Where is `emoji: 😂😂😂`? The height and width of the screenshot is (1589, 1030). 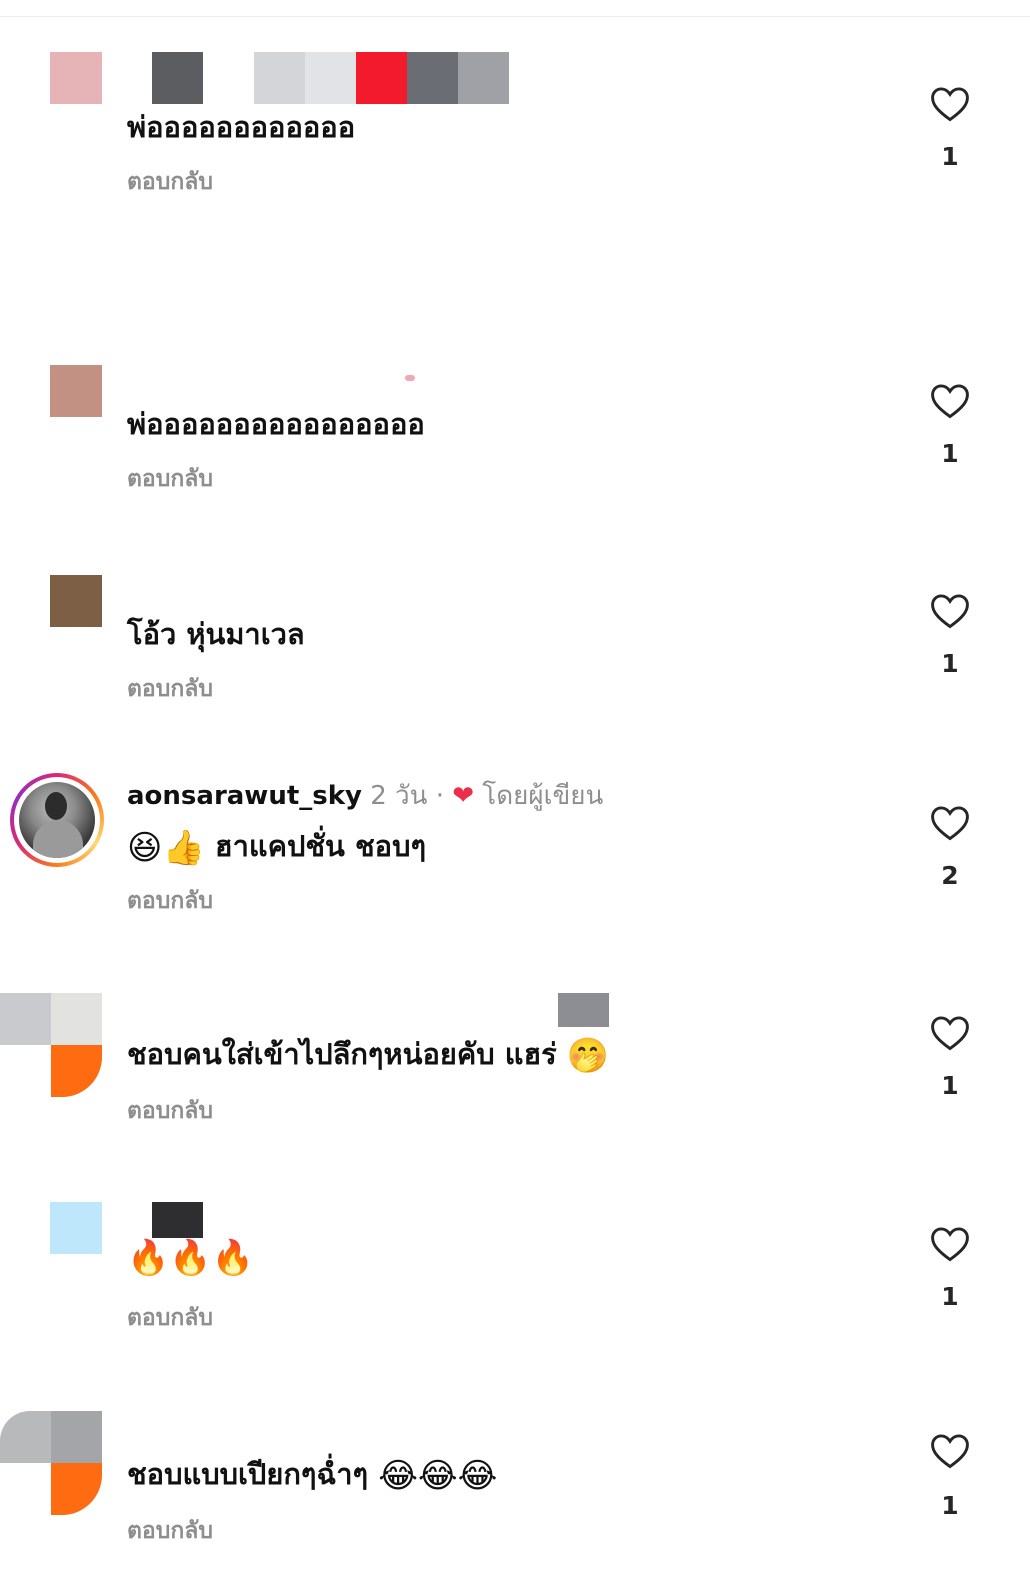
emoji: 😂😂😂 is located at coordinates (438, 1476).